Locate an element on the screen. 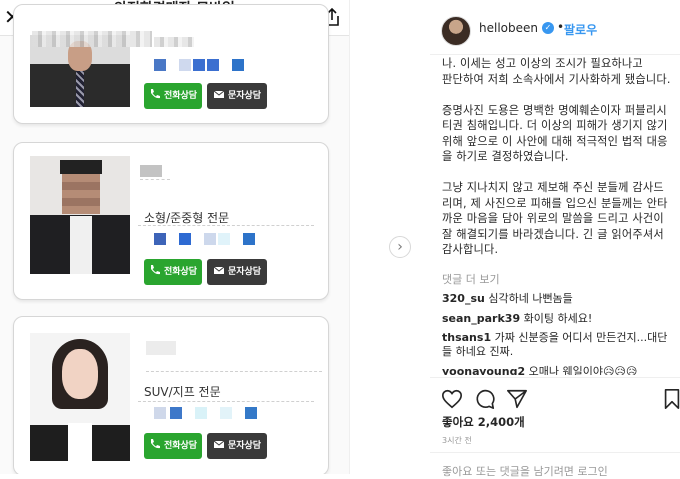 Image resolution: width=680 pixels, height=479 pixels. comment-text: 오매나 웨일이야😥😥😥 is located at coordinates (583, 370).